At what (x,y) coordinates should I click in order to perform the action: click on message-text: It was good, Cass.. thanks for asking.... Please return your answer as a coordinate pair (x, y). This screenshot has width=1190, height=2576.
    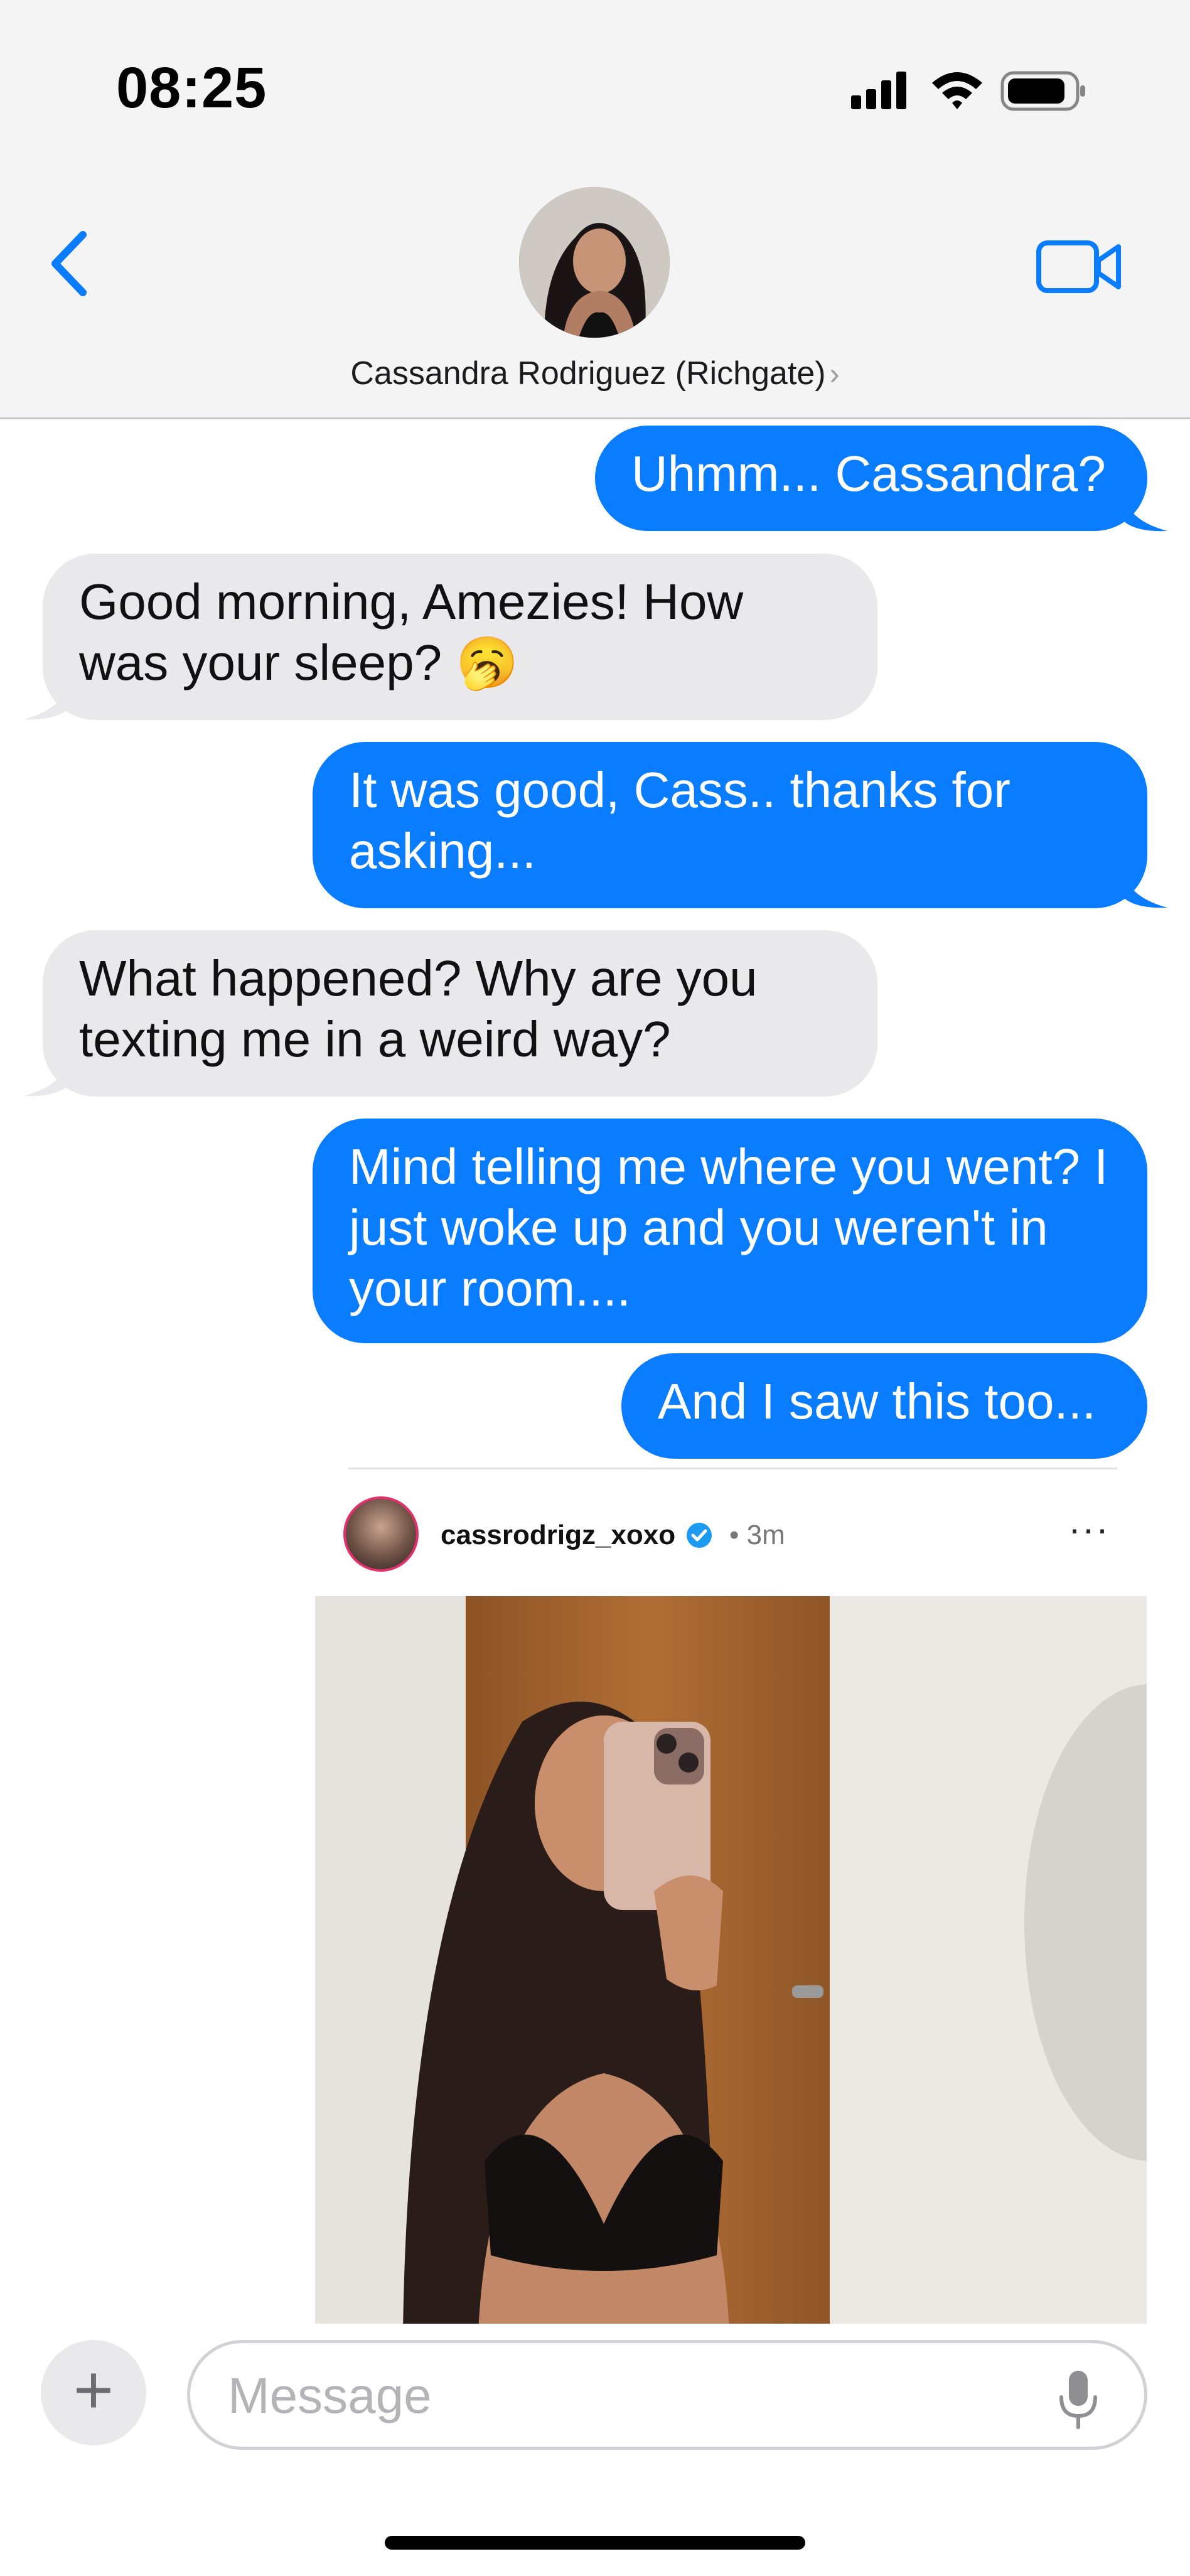
    Looking at the image, I should click on (679, 820).